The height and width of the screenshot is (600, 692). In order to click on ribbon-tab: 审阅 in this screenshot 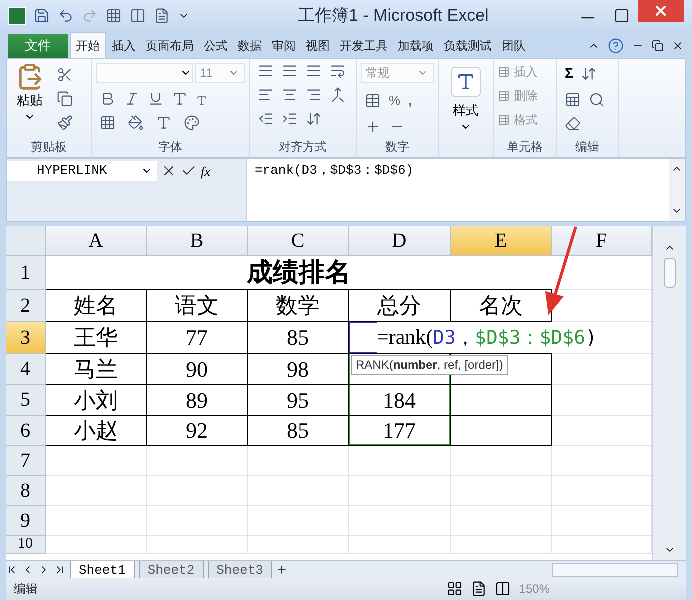, I will do `click(284, 46)`.